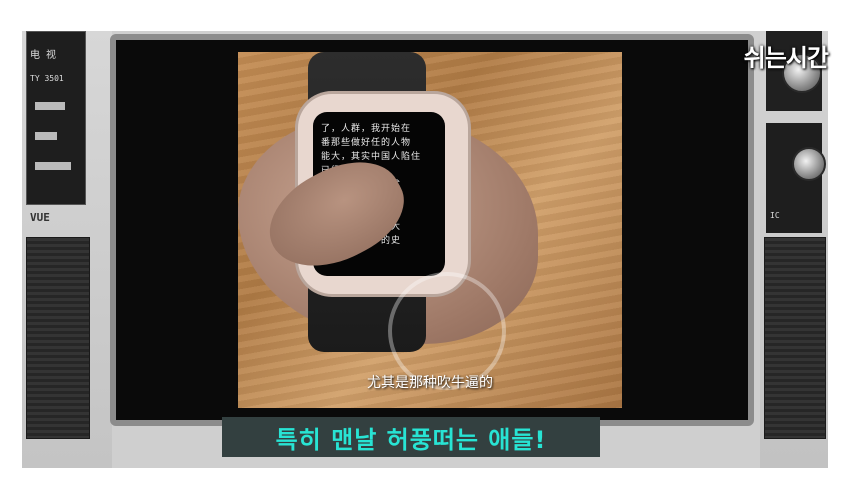  Describe the element at coordinates (47, 78) in the screenshot. I see `tv-model-text: TY 3501` at that location.